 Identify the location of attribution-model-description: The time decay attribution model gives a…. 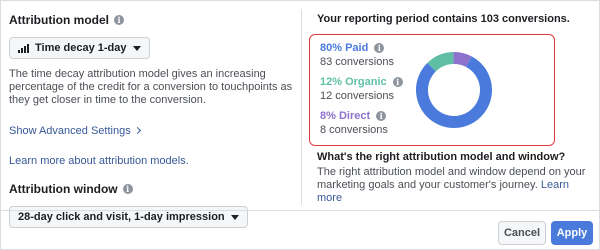
(151, 87).